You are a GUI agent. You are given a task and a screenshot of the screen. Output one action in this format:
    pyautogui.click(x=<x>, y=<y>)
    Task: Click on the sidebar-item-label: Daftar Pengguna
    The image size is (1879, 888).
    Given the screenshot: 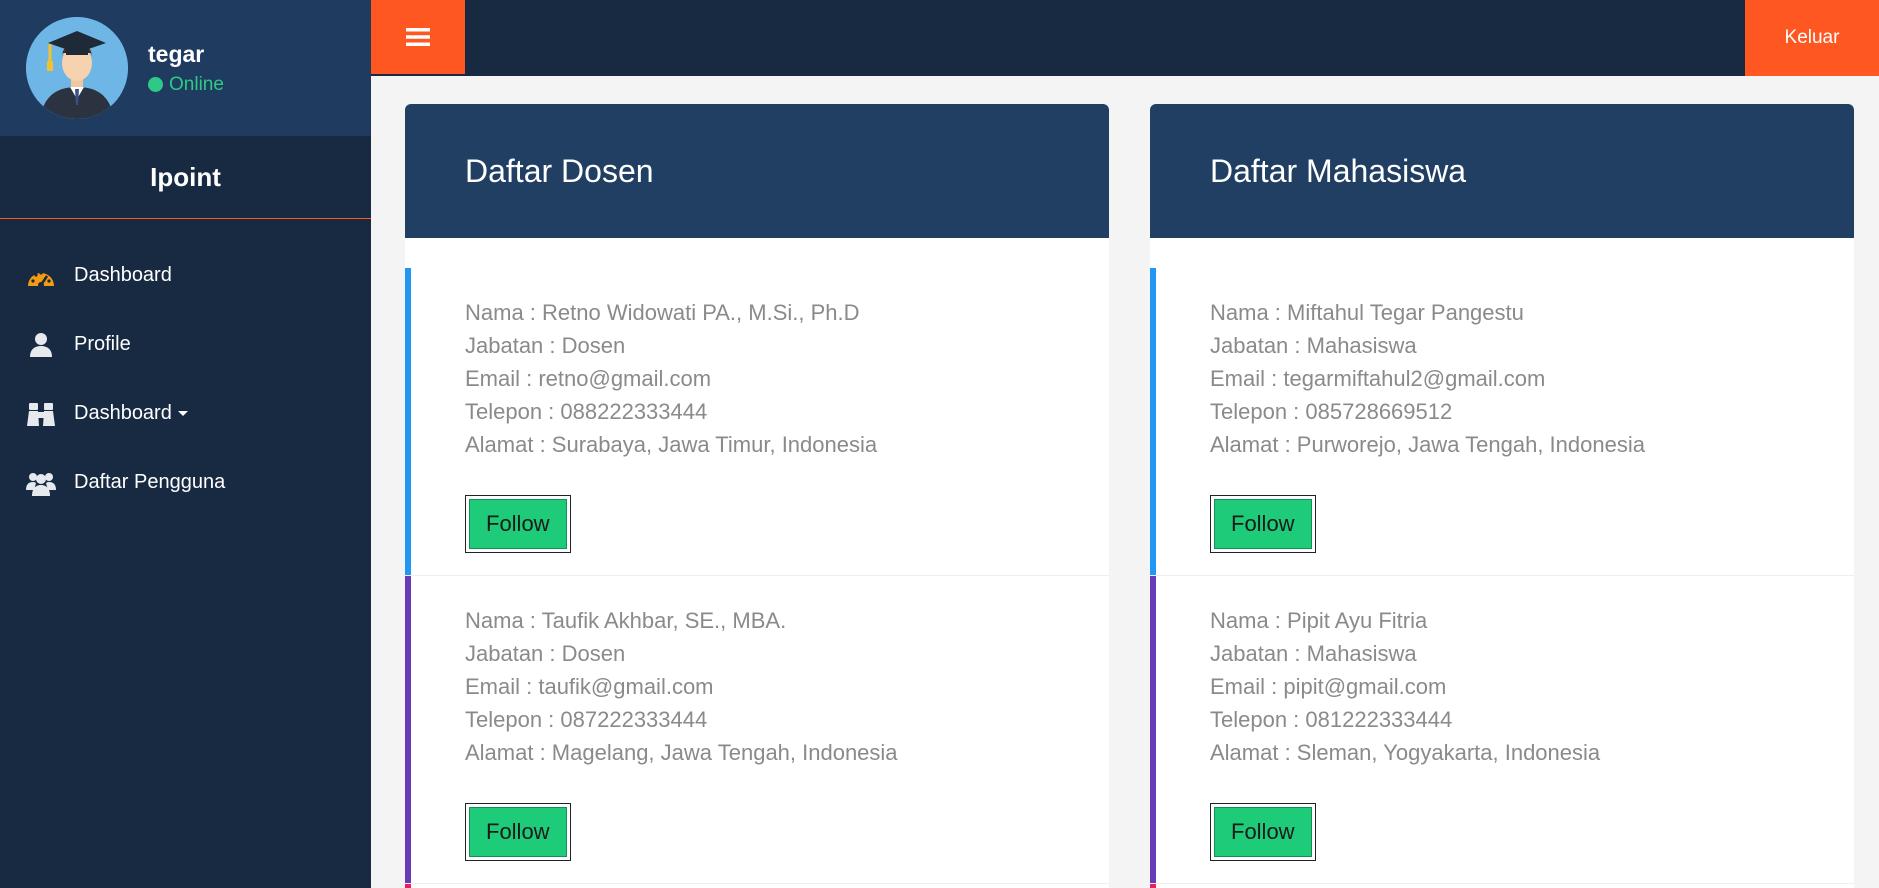 What is the action you would take?
    pyautogui.click(x=150, y=482)
    